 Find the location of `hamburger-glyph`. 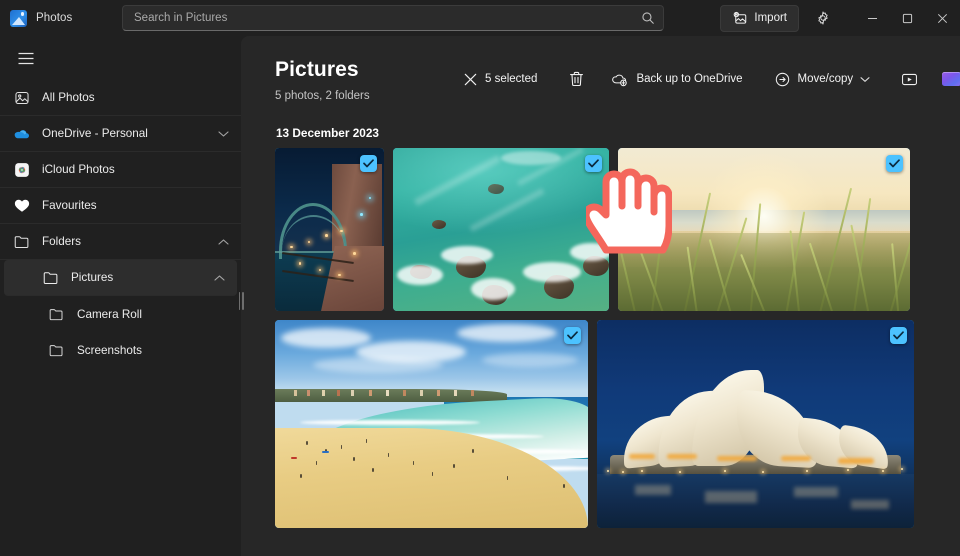

hamburger-glyph is located at coordinates (26, 58).